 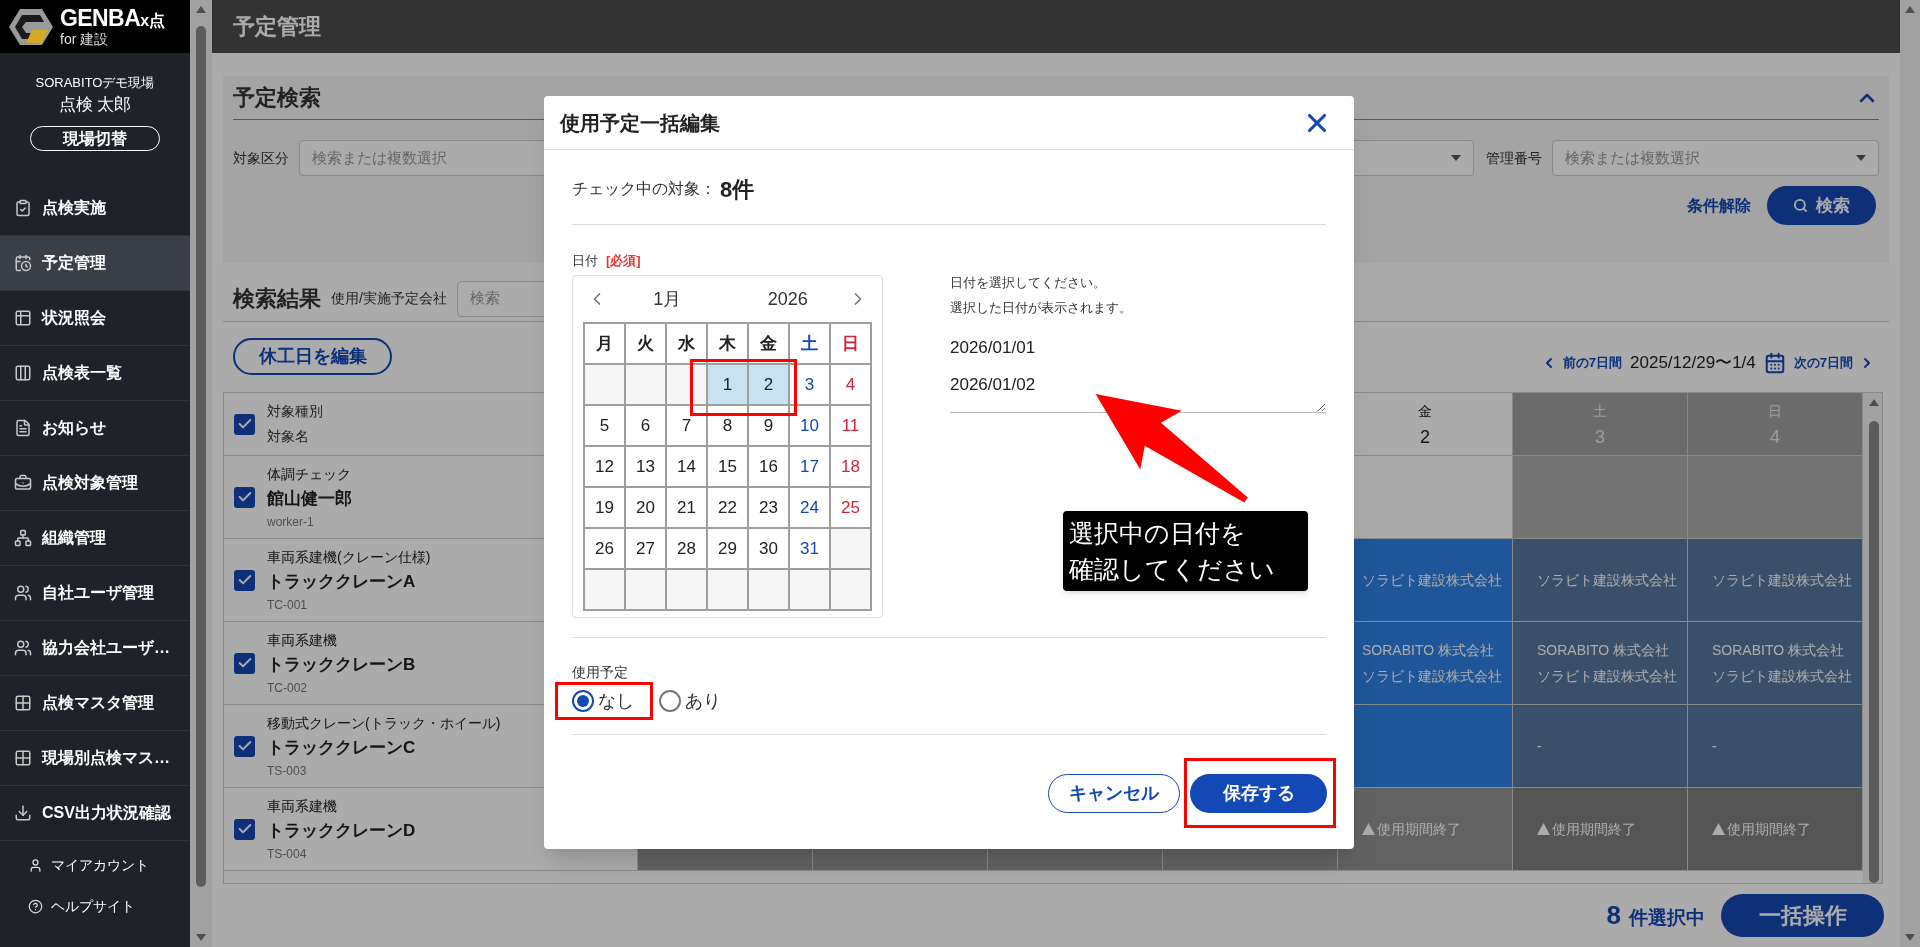 I want to click on calendar-day: 4, so click(x=851, y=385).